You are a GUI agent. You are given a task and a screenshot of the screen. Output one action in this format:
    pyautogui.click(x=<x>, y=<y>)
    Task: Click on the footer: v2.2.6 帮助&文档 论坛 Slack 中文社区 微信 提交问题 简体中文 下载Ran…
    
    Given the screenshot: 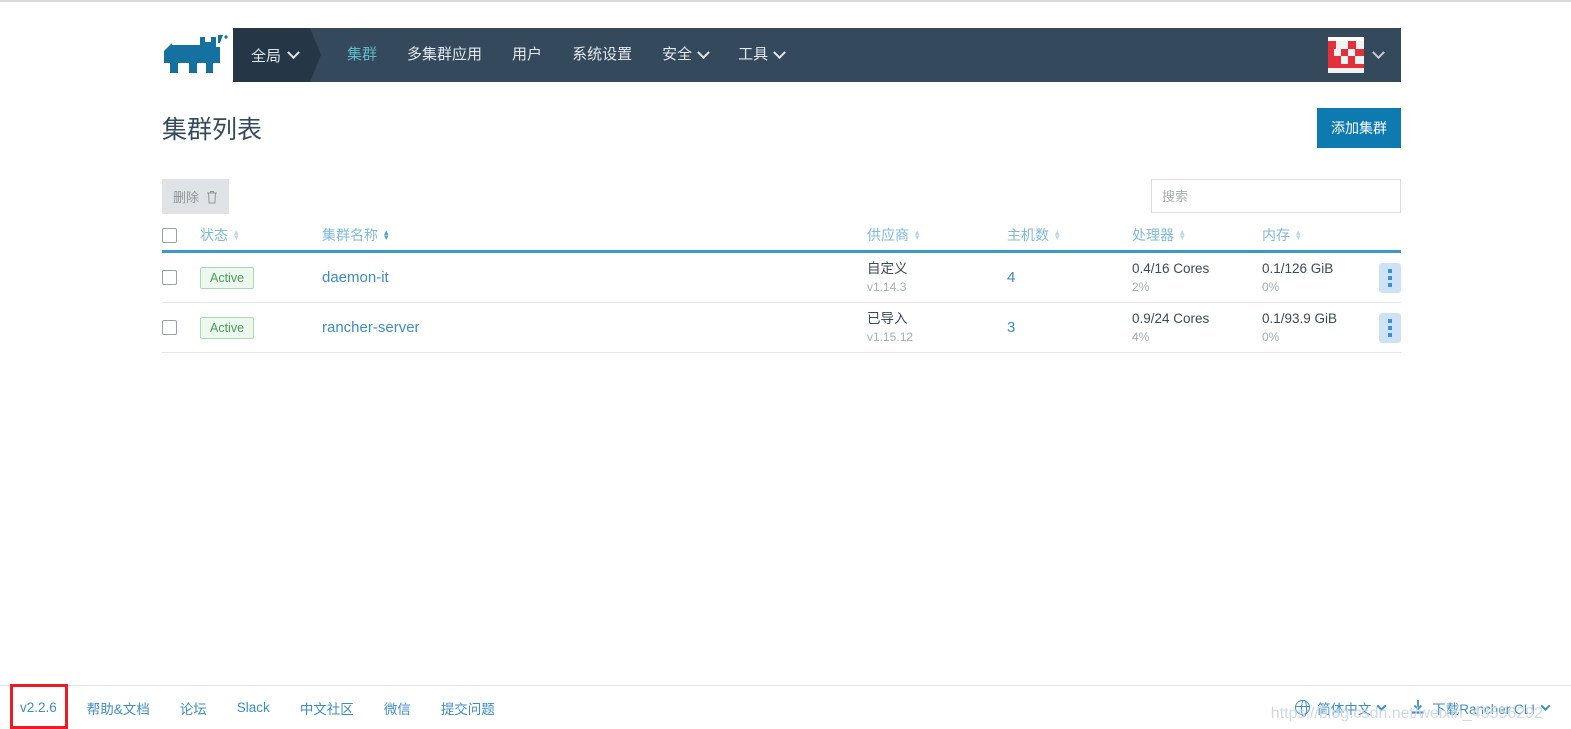 What is the action you would take?
    pyautogui.click(x=785, y=707)
    